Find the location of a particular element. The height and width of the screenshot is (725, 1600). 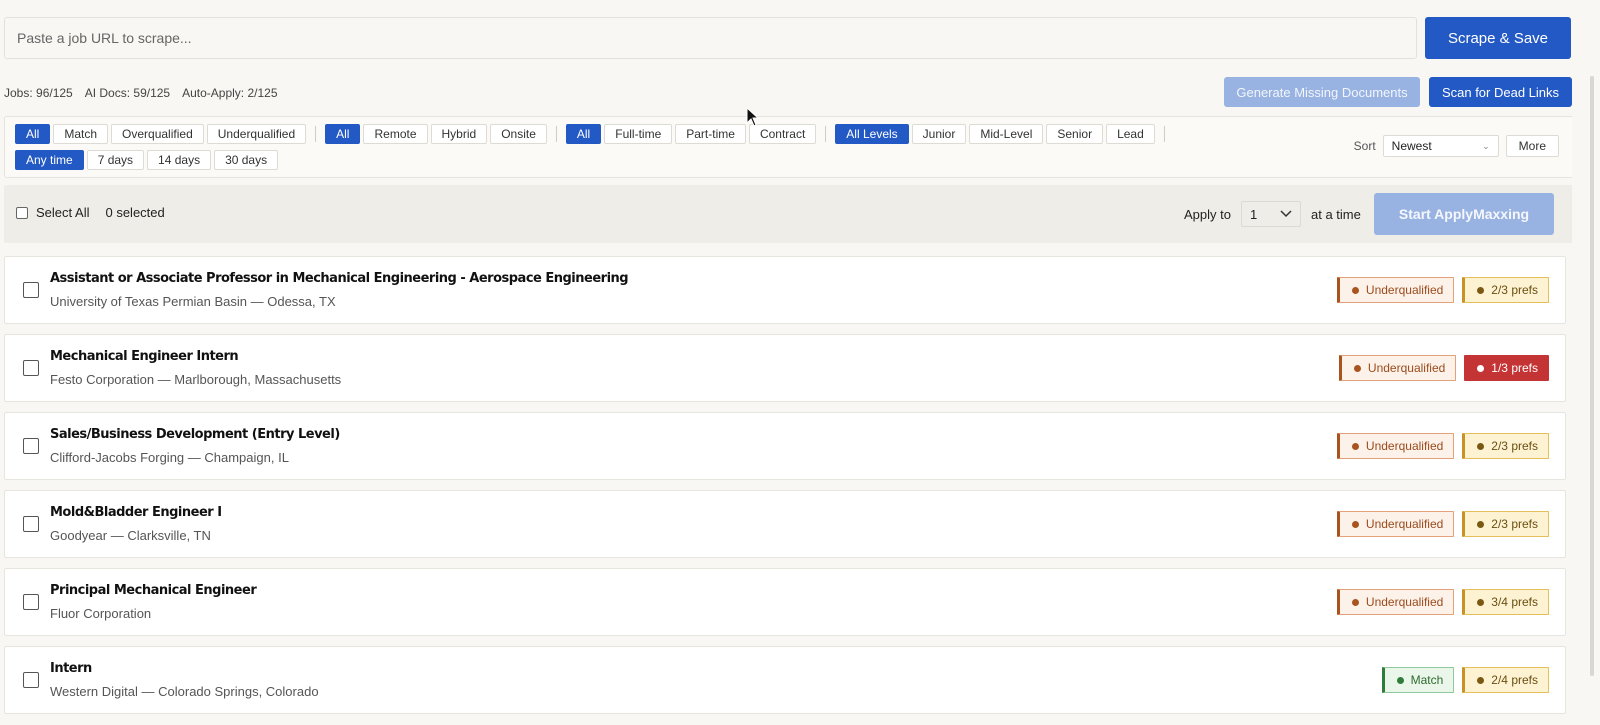

job-title: Sales/Business Development (Entry Level) is located at coordinates (195, 434).